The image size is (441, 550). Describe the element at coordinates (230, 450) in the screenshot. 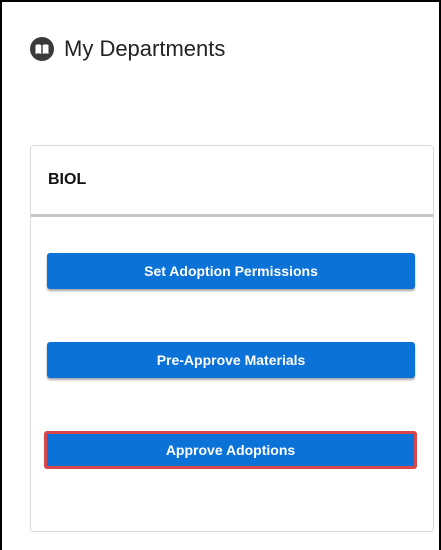

I see `approve-adoptions-button: Approve Adoptions` at that location.